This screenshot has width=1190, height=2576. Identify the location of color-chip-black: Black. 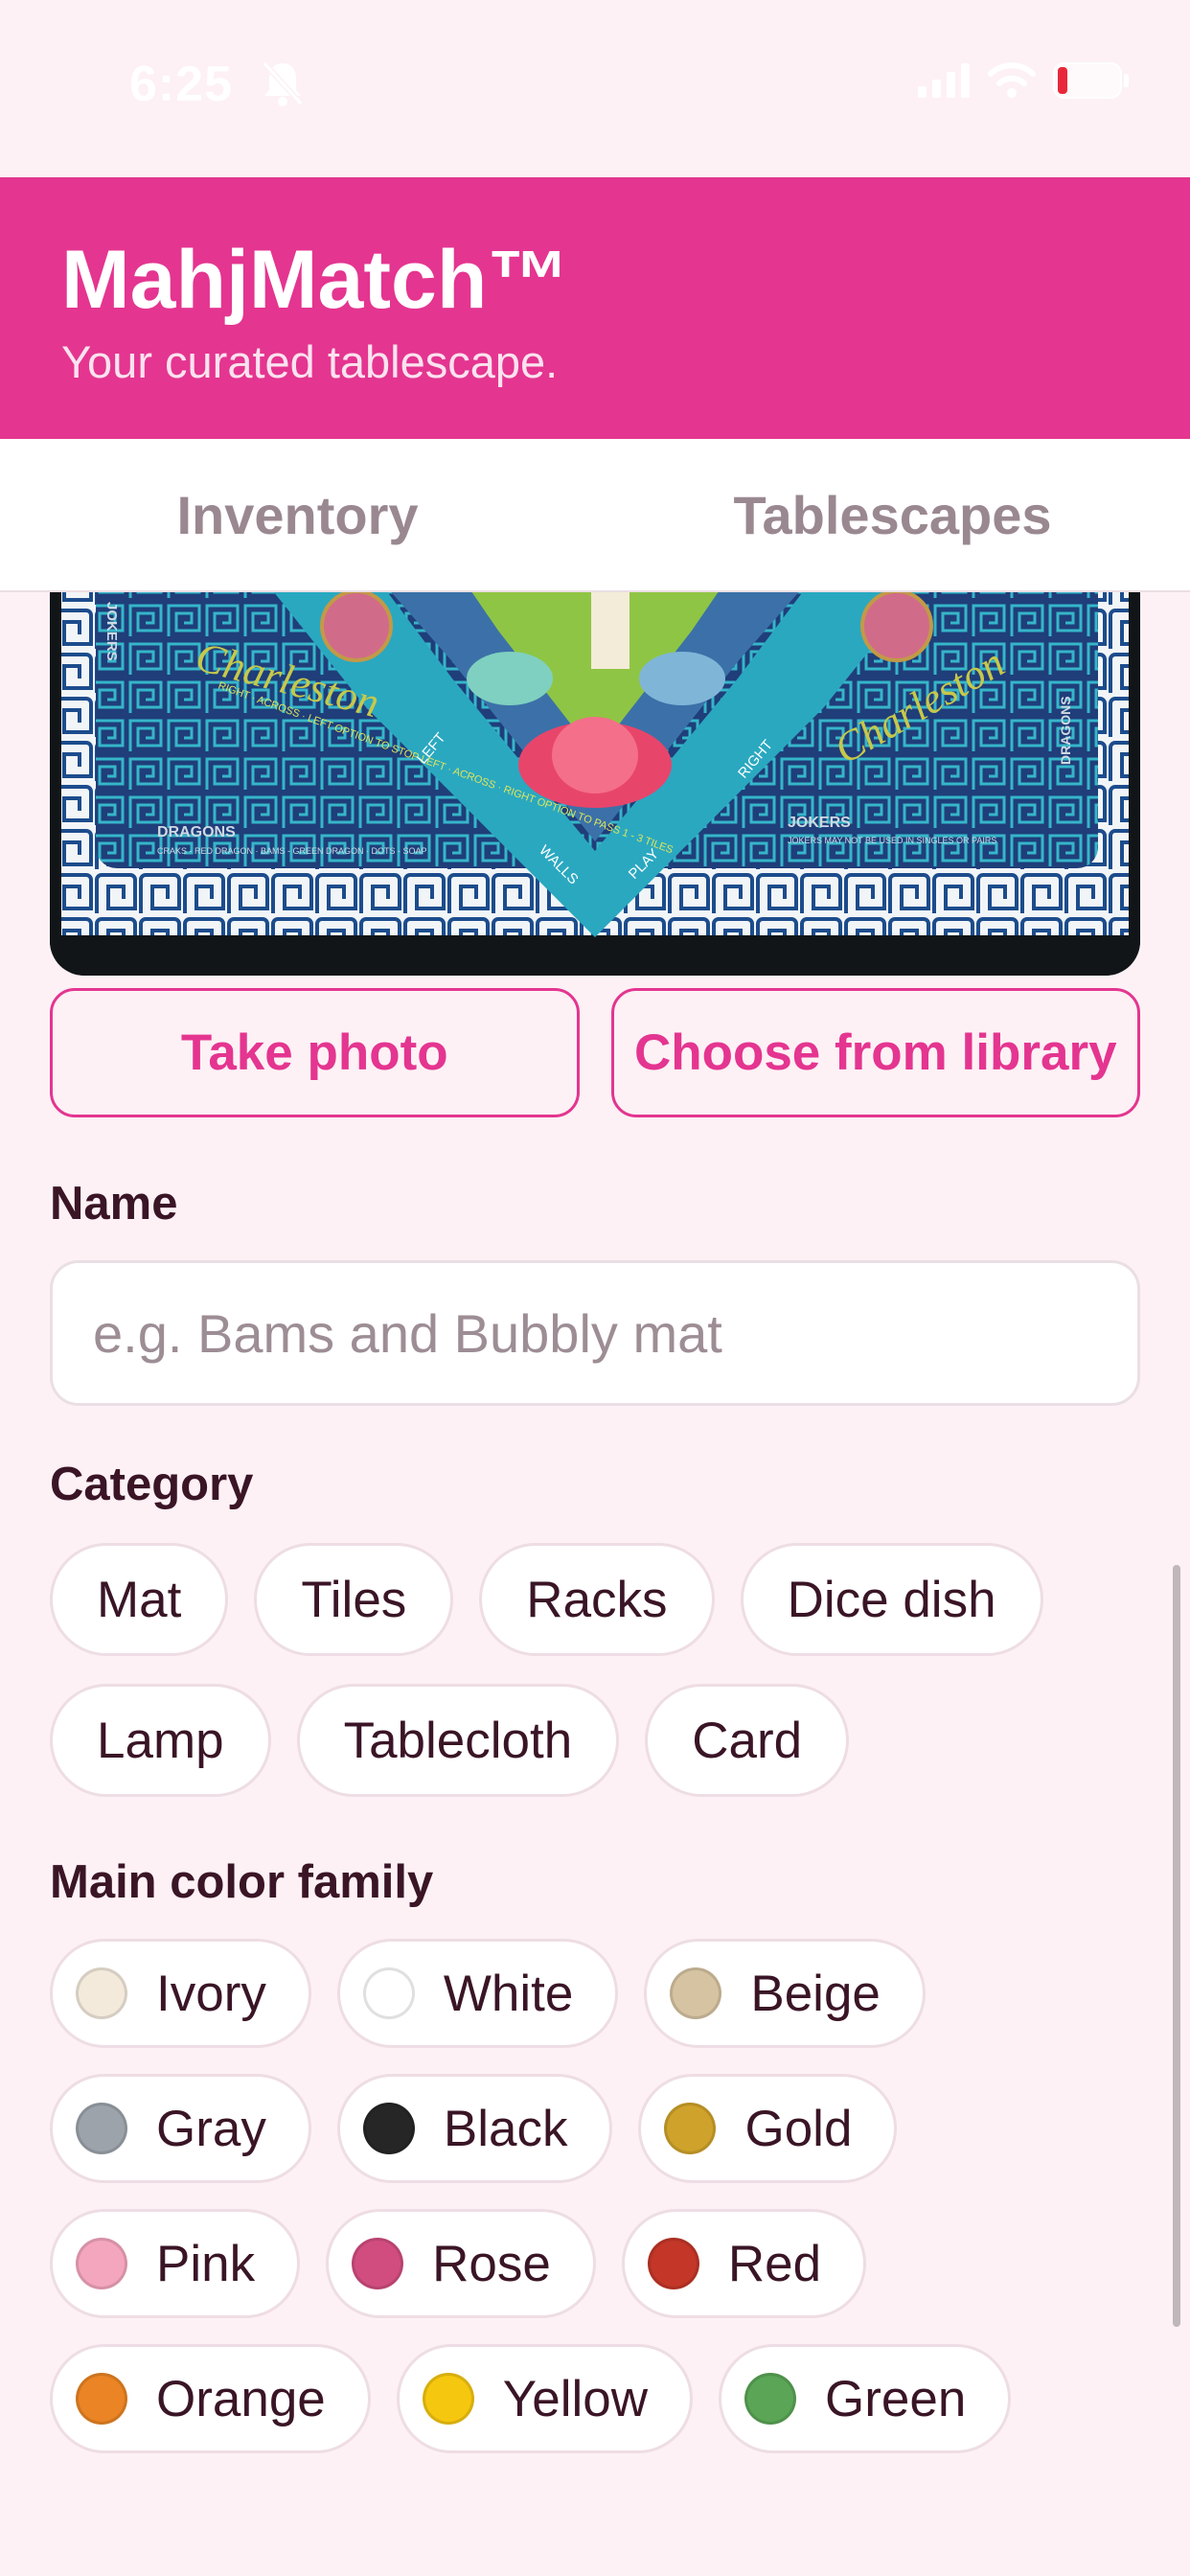
(475, 2128).